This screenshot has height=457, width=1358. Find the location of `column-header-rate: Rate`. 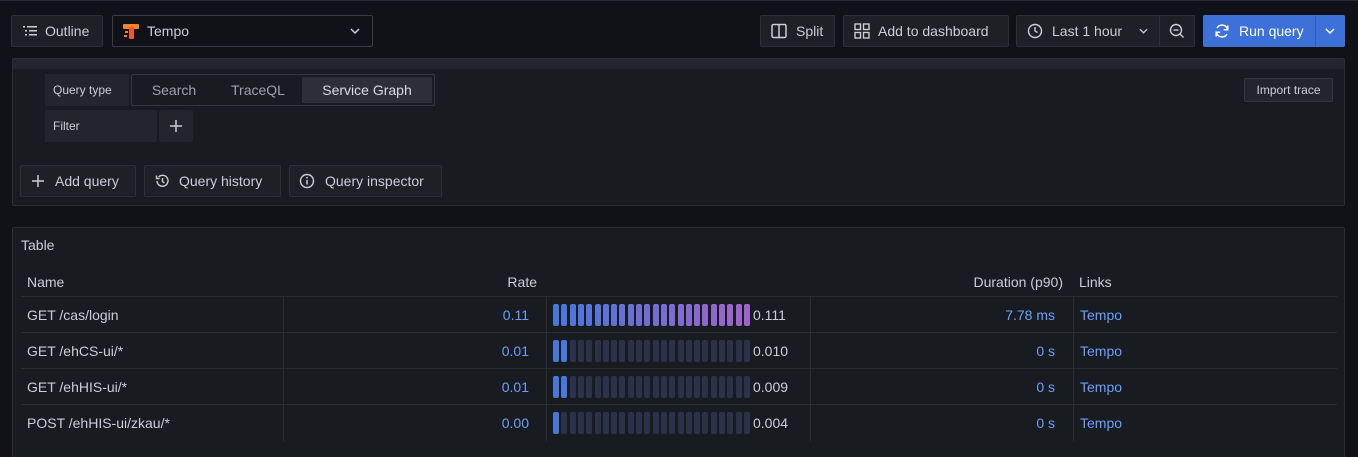

column-header-rate: Rate is located at coordinates (425, 282).